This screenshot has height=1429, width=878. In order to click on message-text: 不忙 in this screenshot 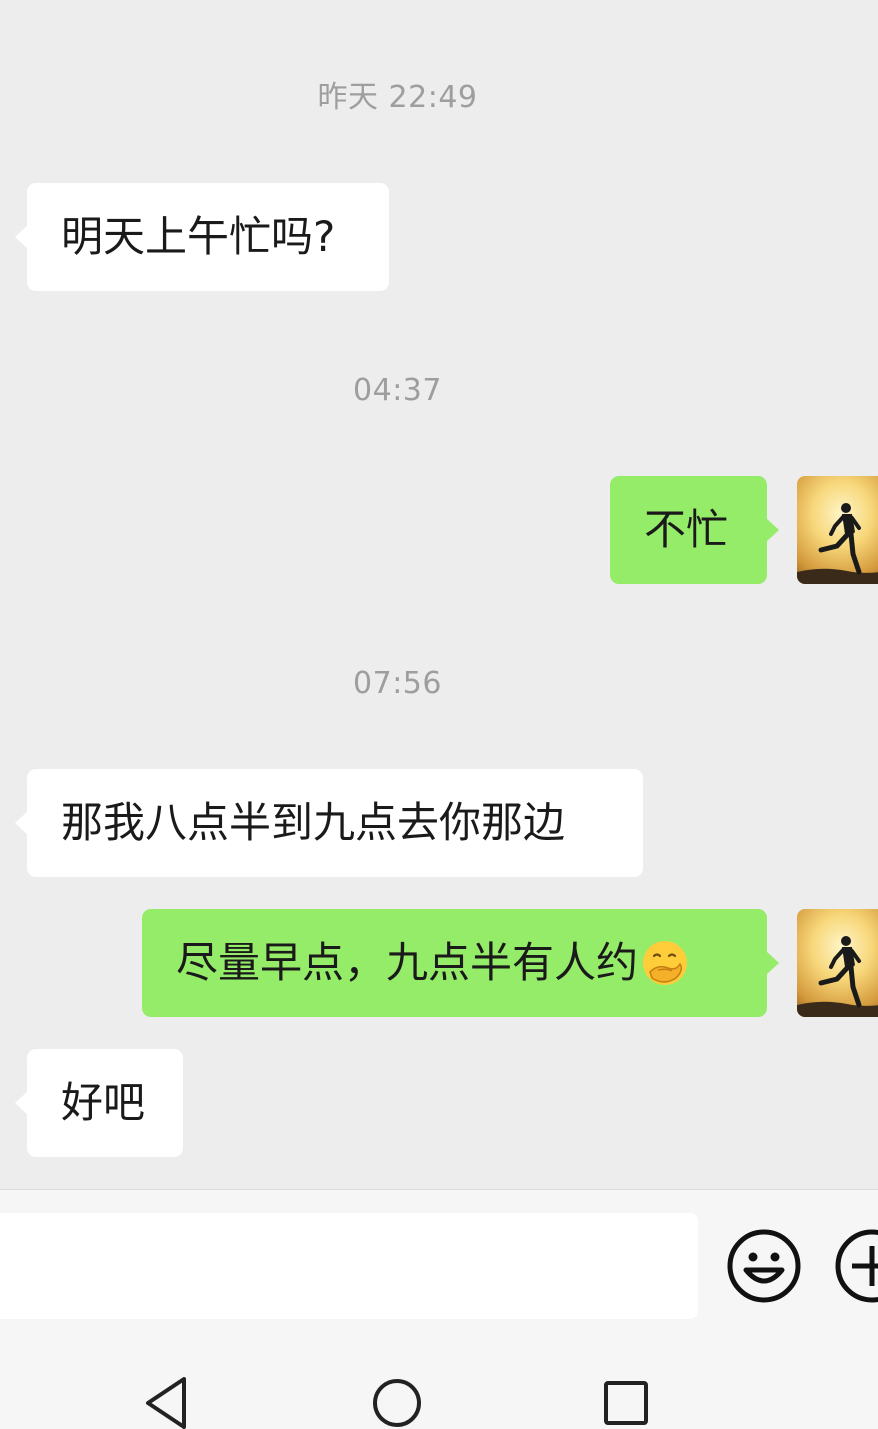, I will do `click(686, 529)`.